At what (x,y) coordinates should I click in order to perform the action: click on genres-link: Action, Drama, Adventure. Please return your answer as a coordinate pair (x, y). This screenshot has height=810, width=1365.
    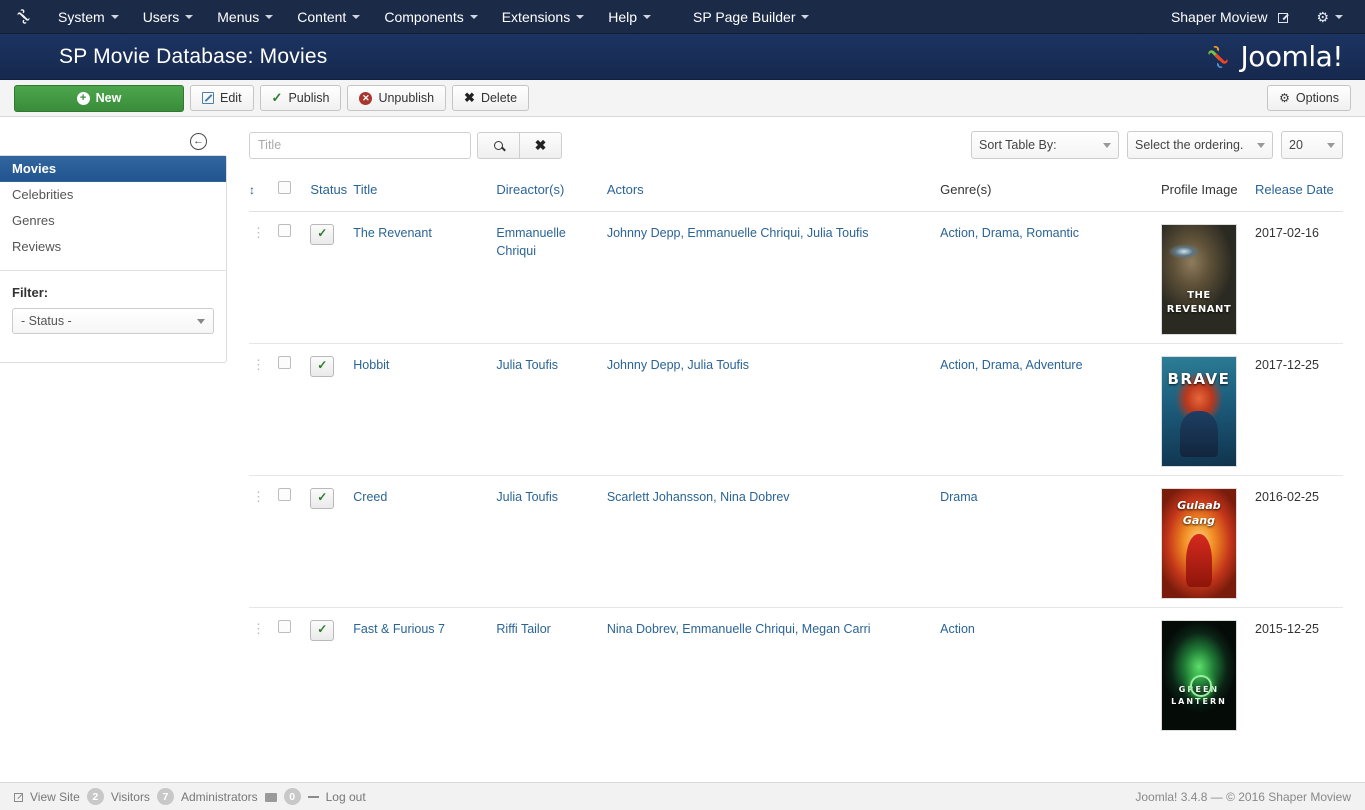
    Looking at the image, I should click on (1011, 365).